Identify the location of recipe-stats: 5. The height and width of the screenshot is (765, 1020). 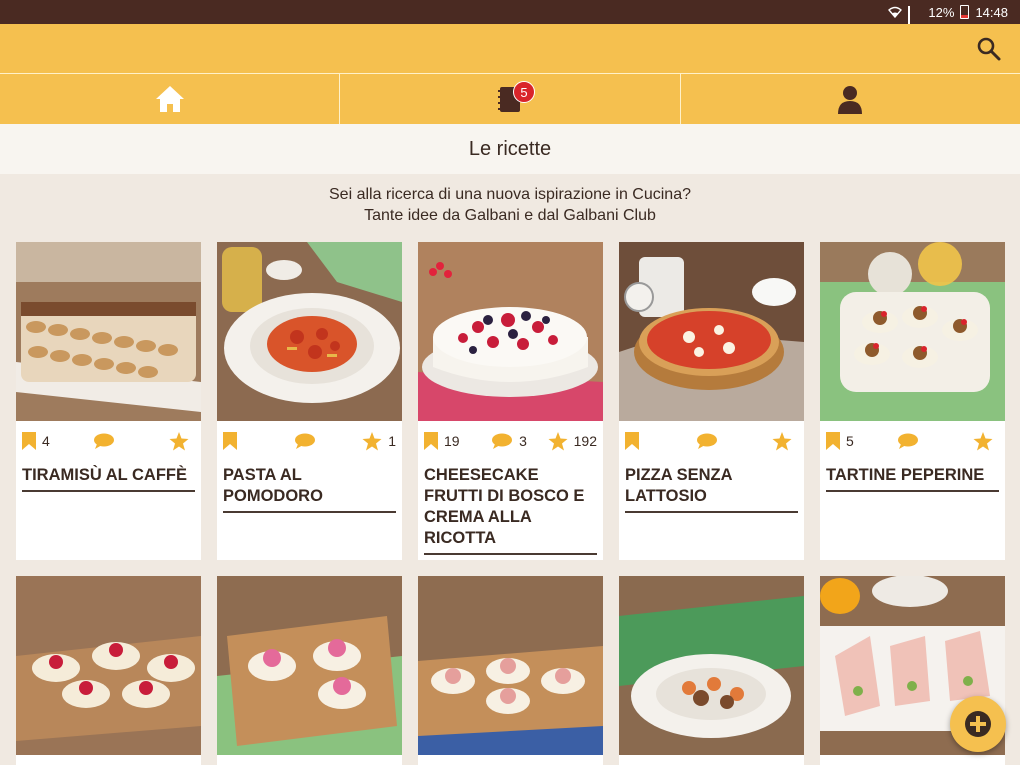
(912, 441).